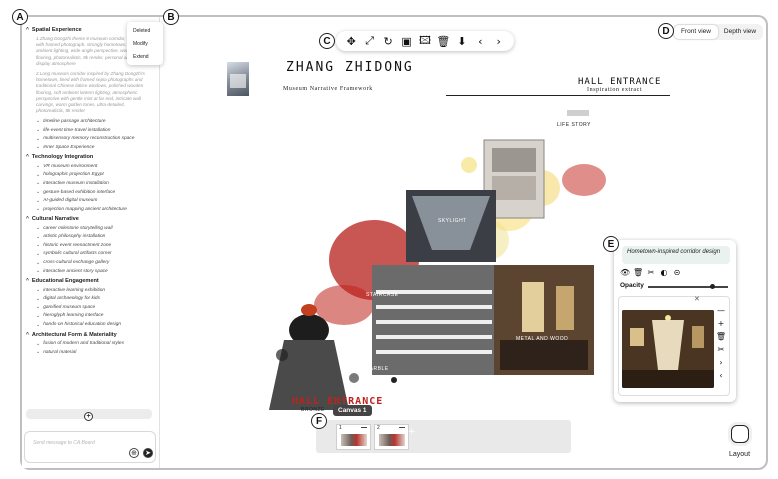  I want to click on keyword-item: ⌄ natural material, so click(96, 352).